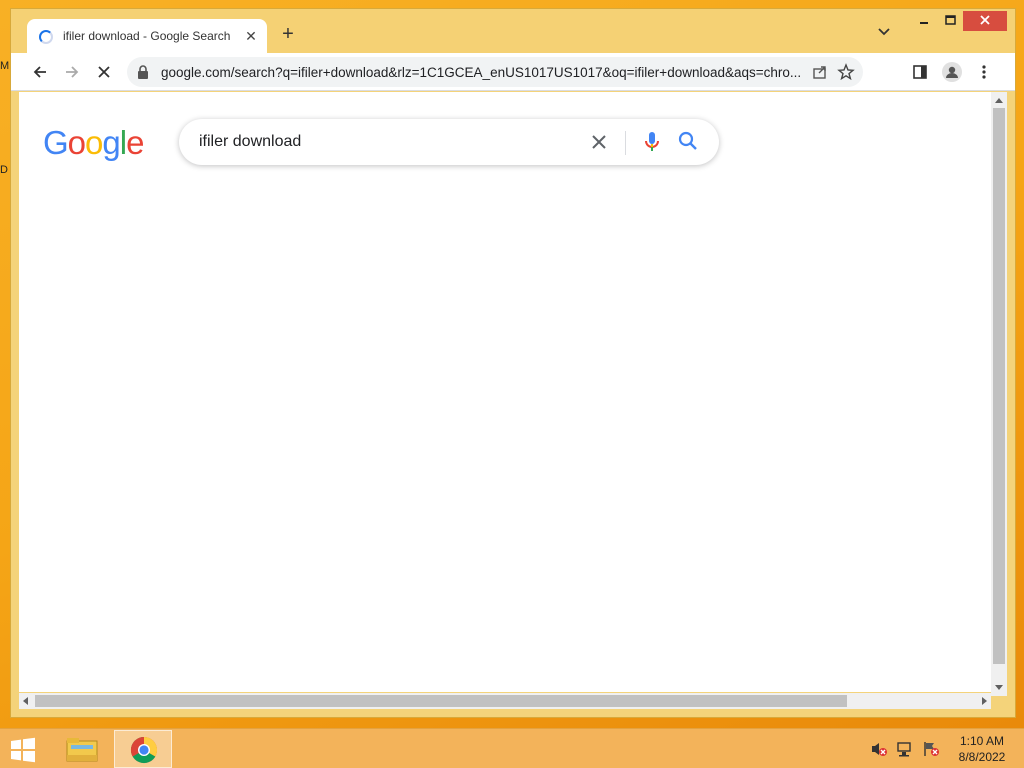 The height and width of the screenshot is (768, 1024). Describe the element at coordinates (40, 72) in the screenshot. I see `back-arrow-icon` at that location.